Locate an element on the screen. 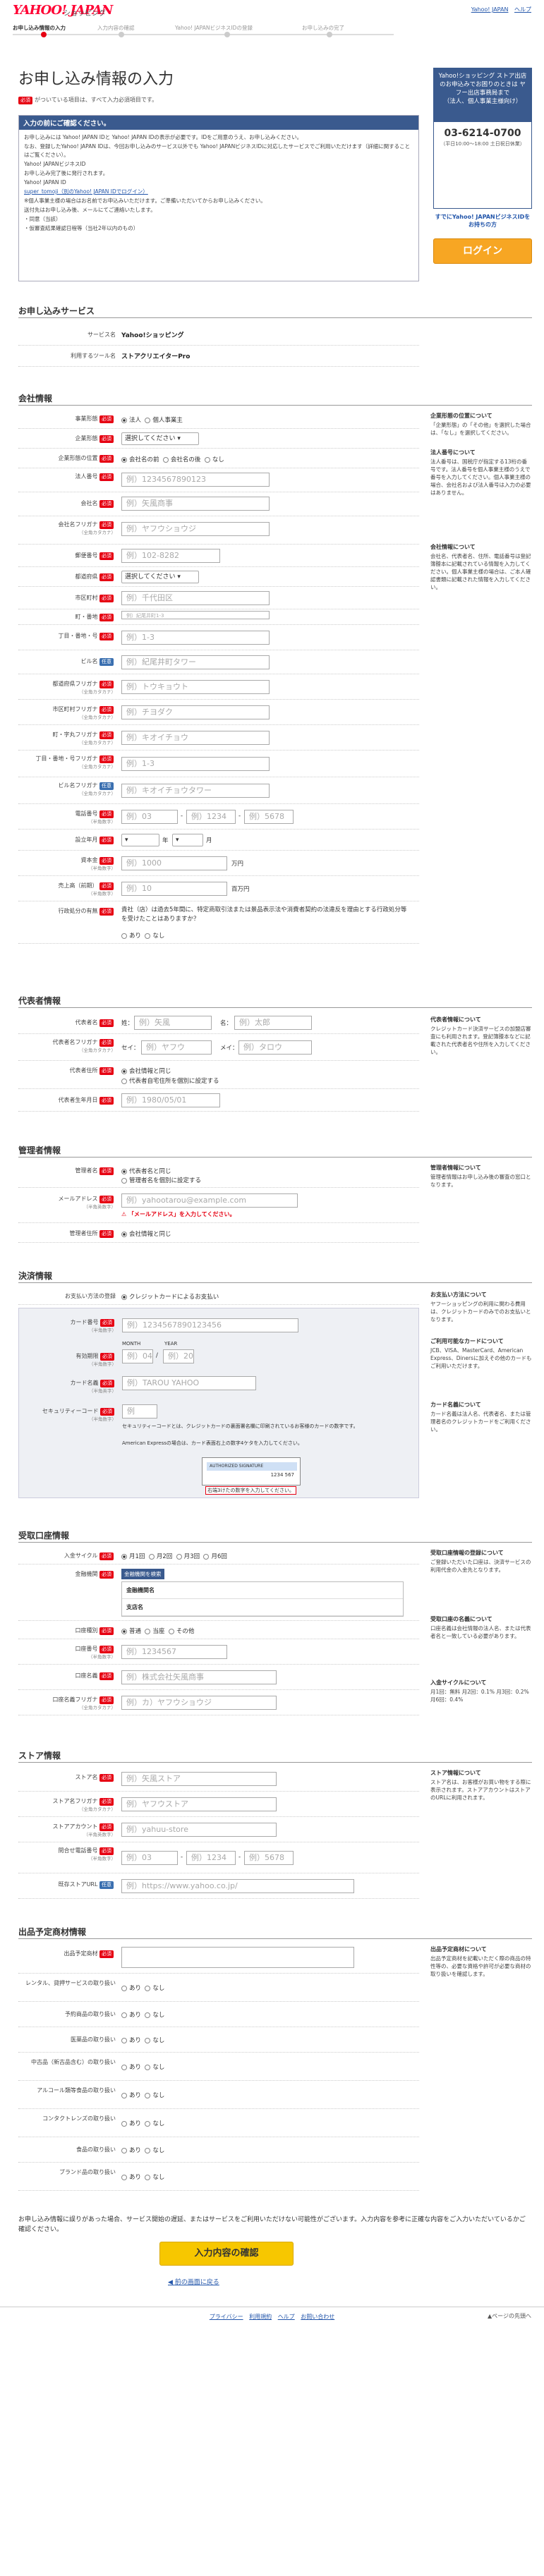 The image size is (544, 2576). plan-label: 出品予定商材 必須 is located at coordinates (67, 1954).